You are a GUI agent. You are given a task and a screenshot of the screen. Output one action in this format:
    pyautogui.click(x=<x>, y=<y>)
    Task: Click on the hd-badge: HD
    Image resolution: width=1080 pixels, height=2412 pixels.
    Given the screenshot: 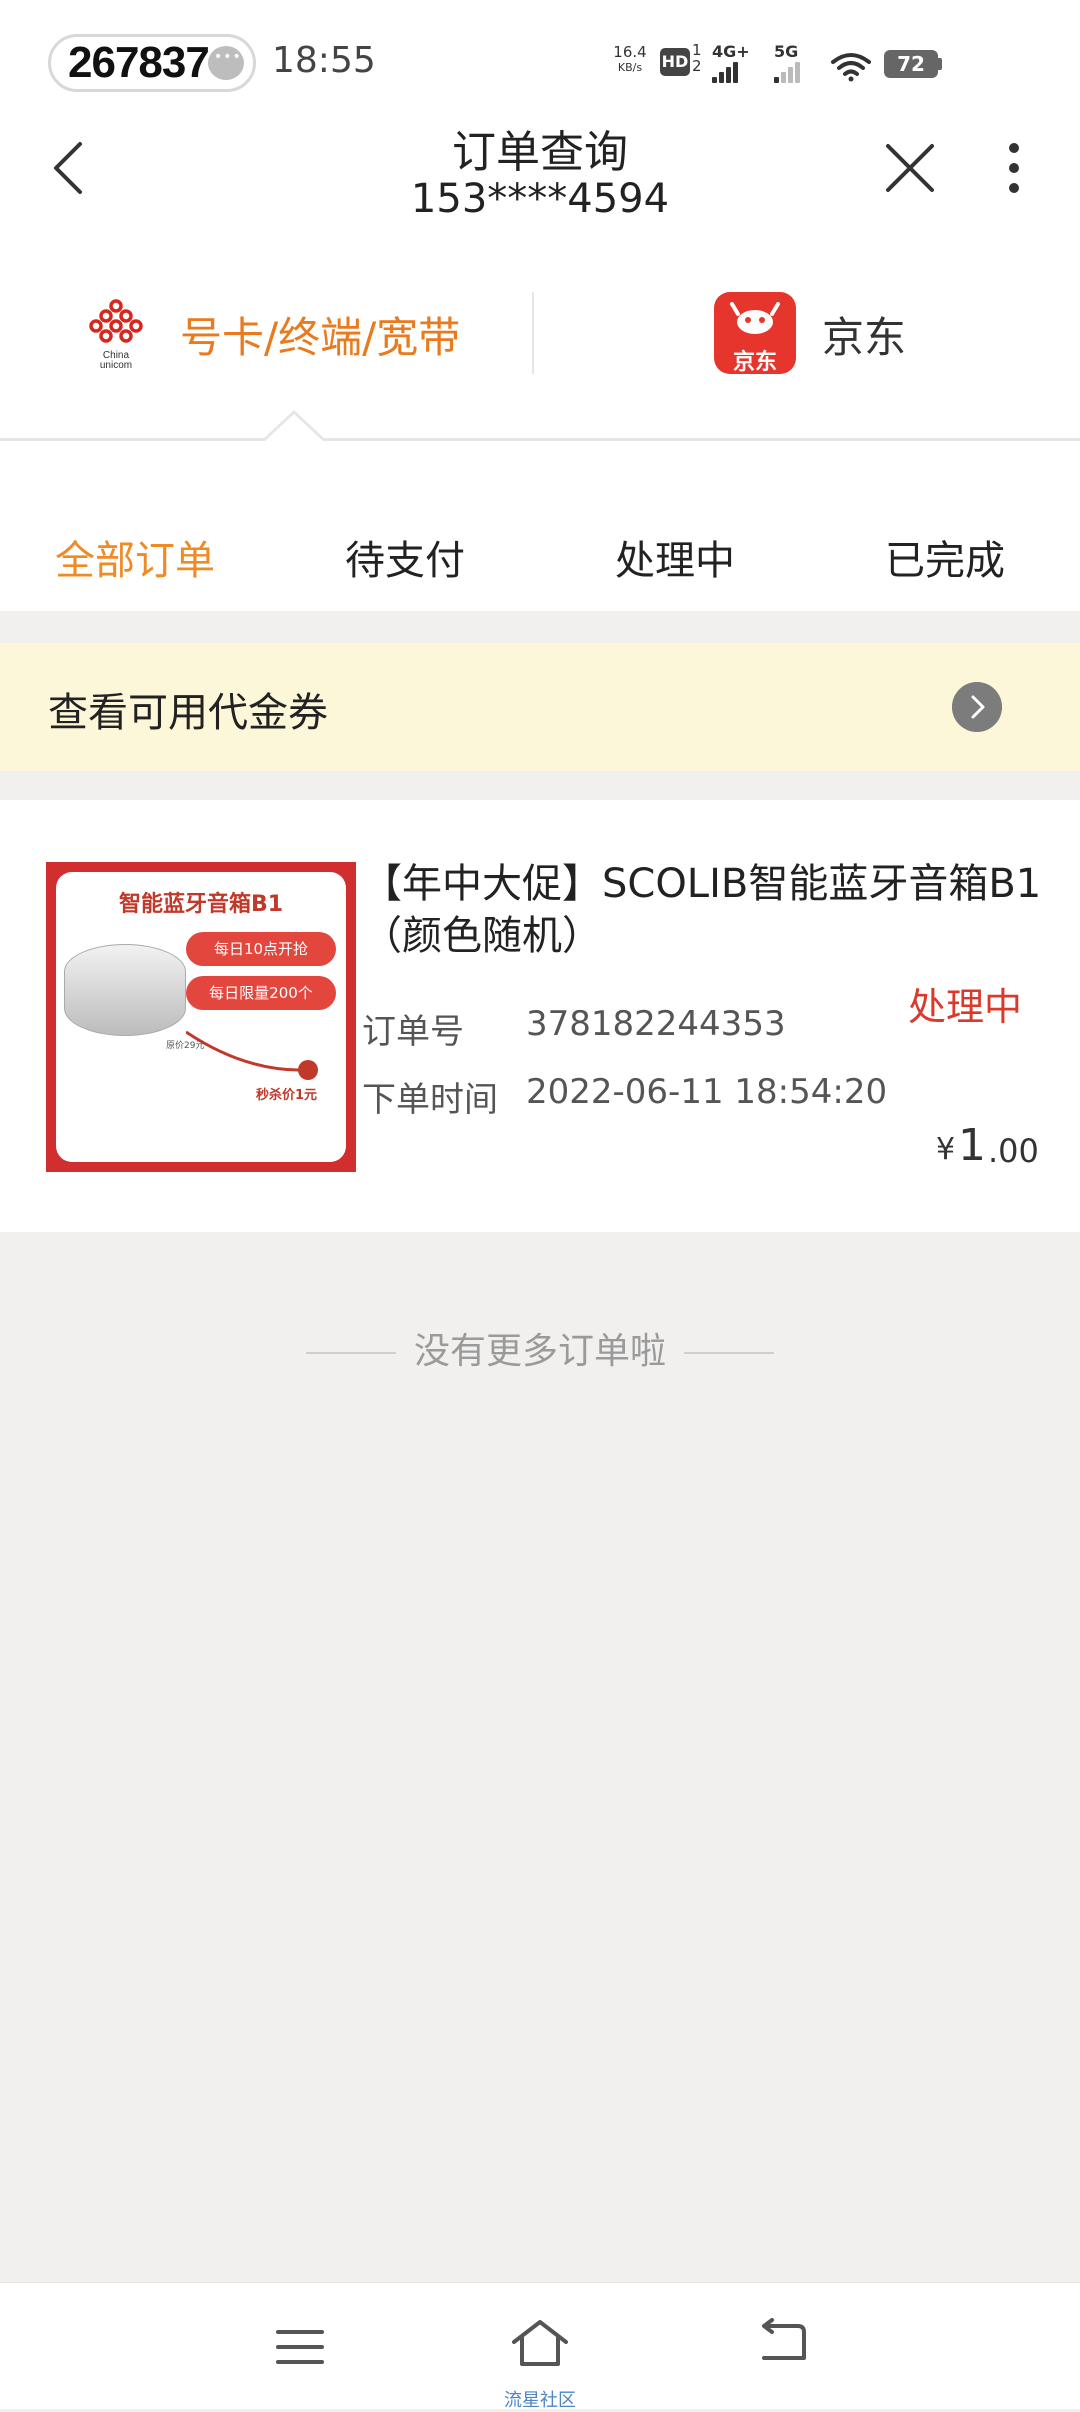 What is the action you would take?
    pyautogui.click(x=675, y=62)
    